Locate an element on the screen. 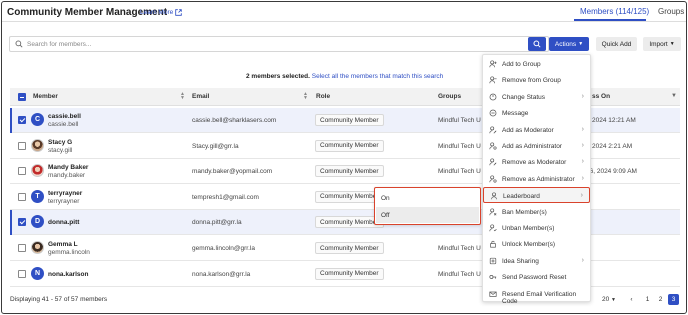  member-email: gemma.lincoln@grr.la is located at coordinates (223, 248).